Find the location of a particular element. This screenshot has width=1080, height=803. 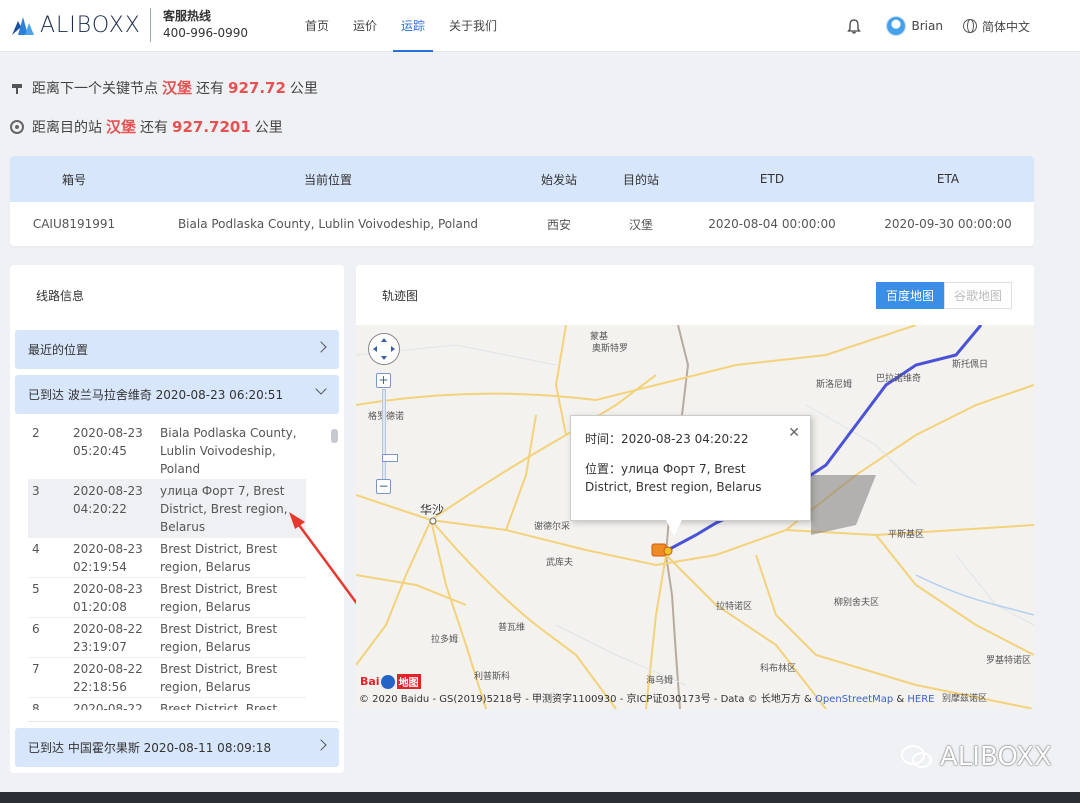

col-etd: ETD is located at coordinates (772, 179).